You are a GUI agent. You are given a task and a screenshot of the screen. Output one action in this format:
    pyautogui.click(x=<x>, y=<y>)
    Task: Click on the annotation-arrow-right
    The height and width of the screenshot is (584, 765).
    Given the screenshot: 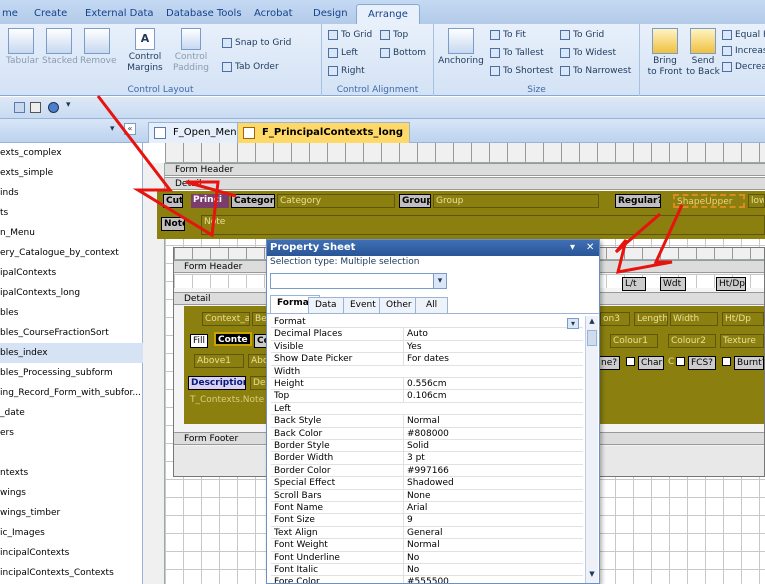 What is the action you would take?
    pyautogui.click(x=649, y=239)
    